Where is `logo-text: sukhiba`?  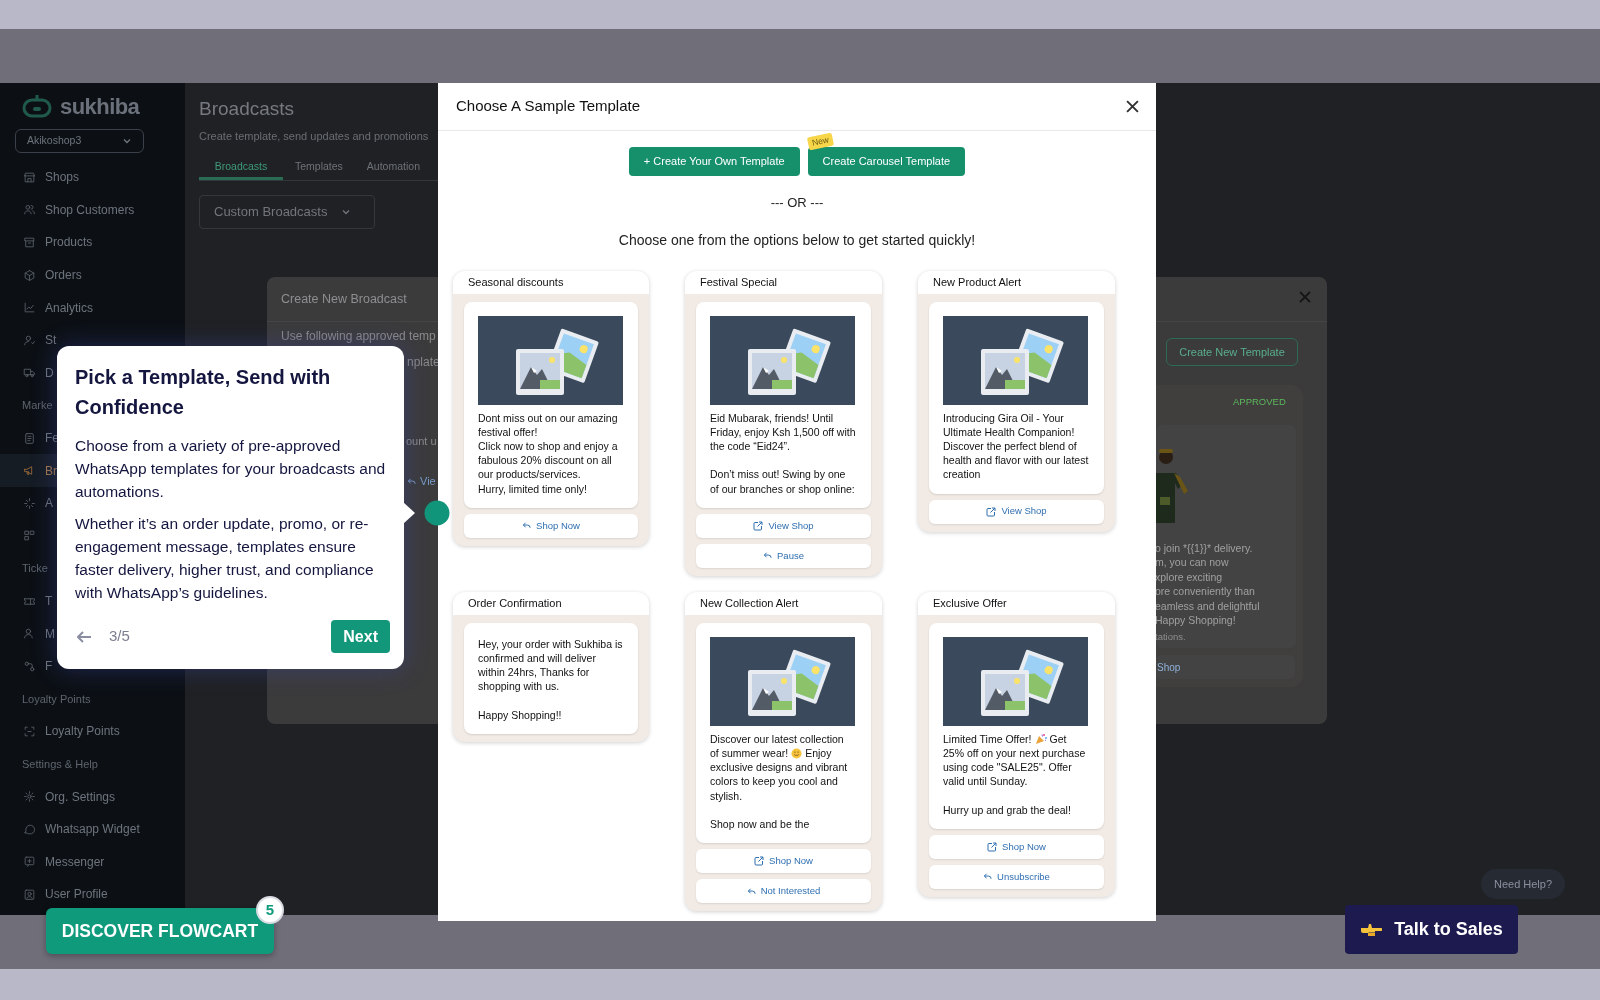 logo-text: sukhiba is located at coordinates (100, 106).